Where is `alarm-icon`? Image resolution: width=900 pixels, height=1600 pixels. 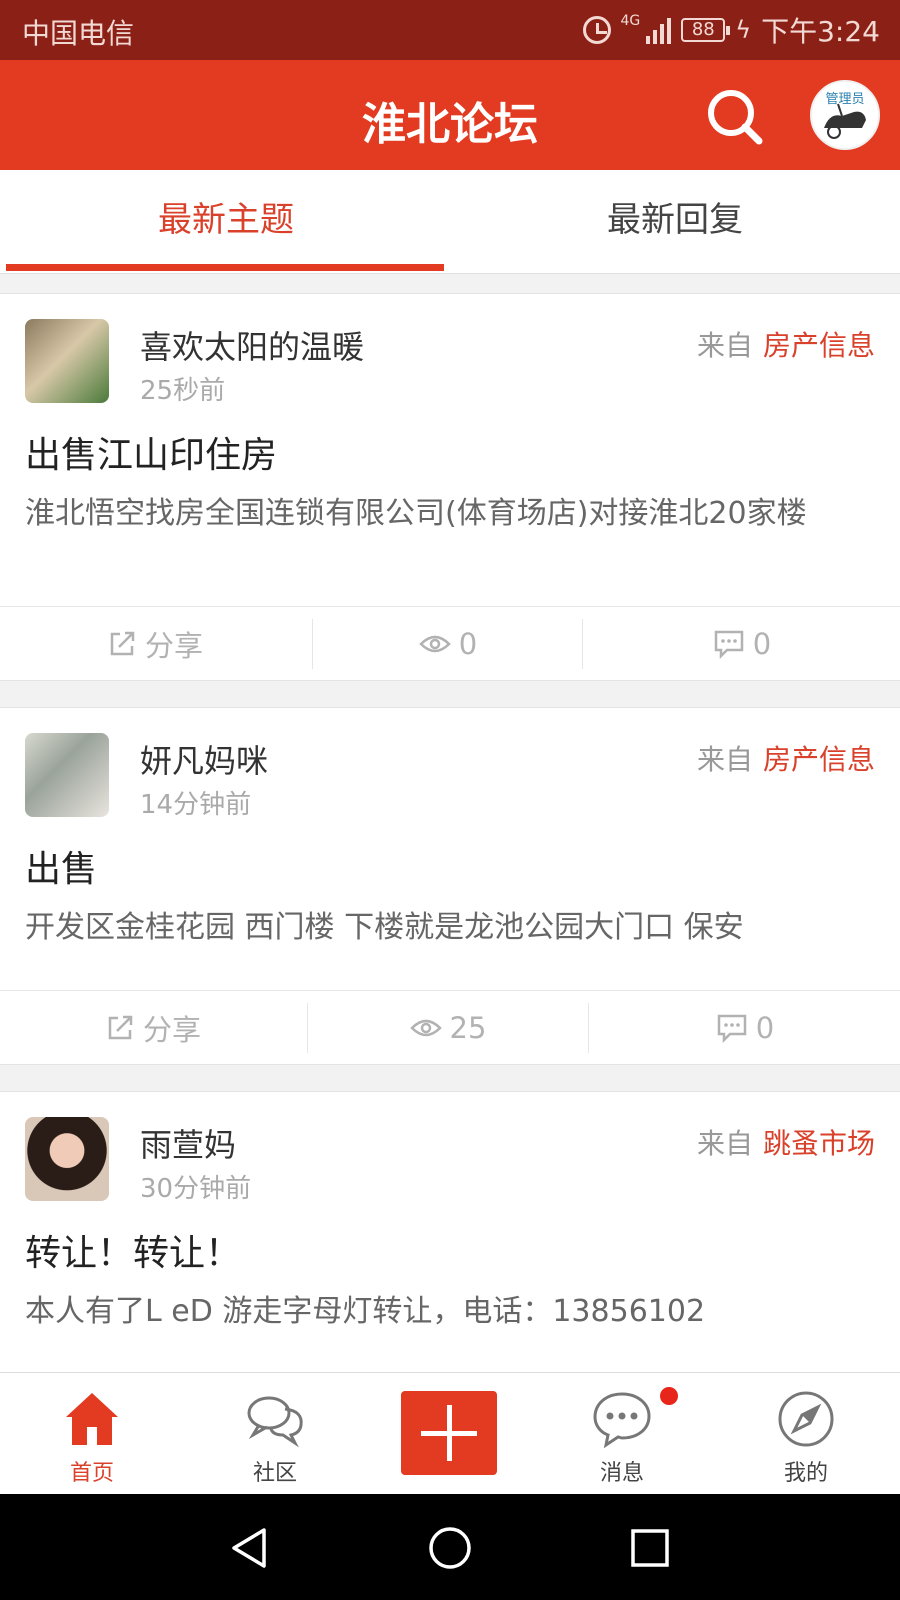
alarm-icon is located at coordinates (596, 30).